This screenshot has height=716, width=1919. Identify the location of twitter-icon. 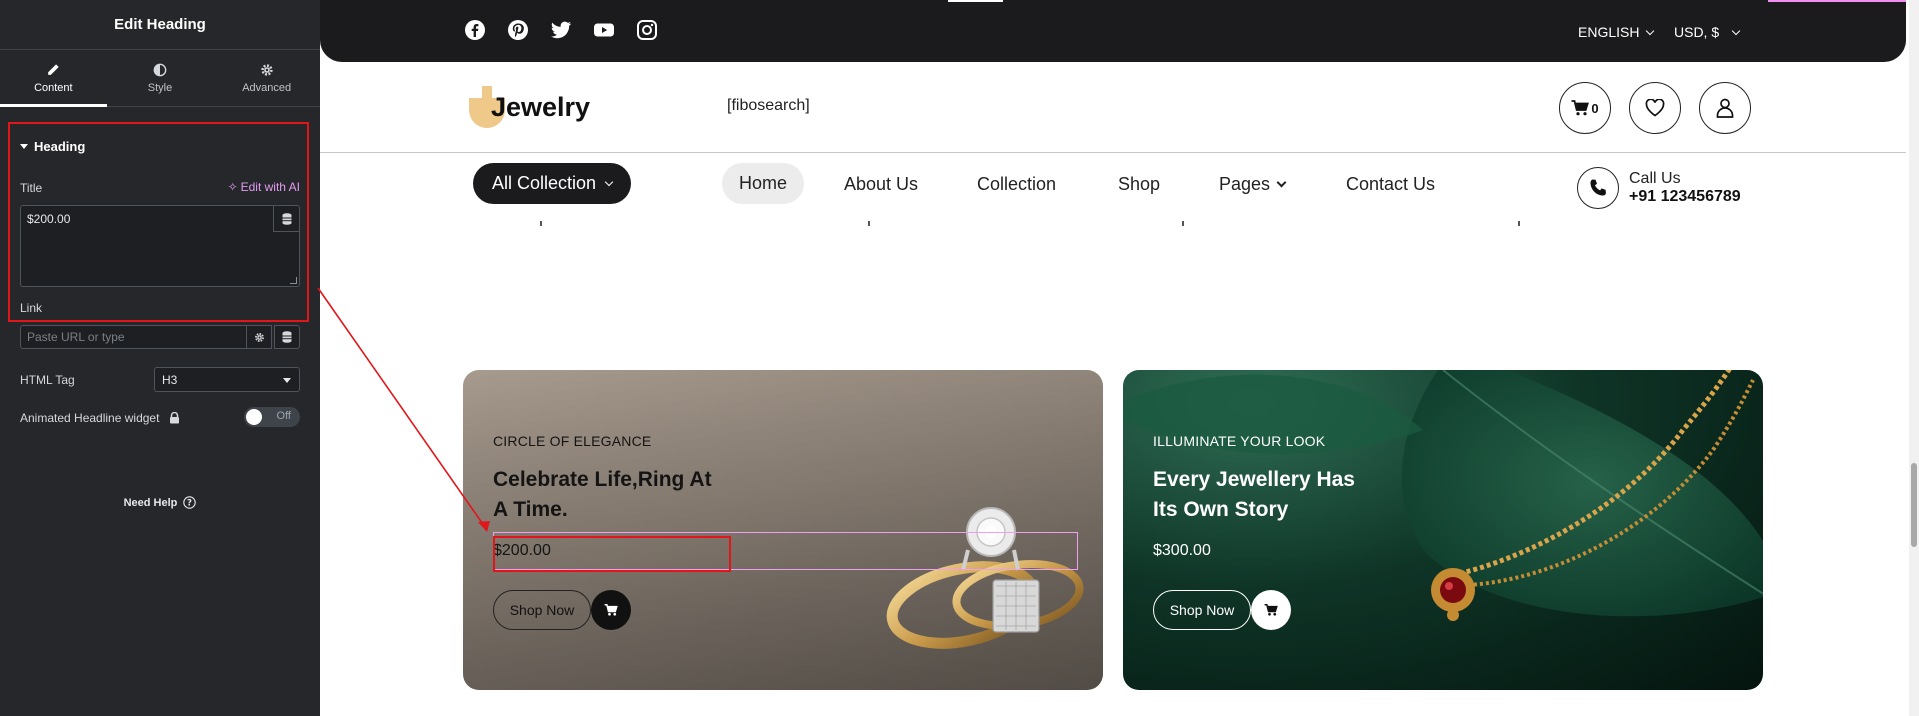
(561, 30).